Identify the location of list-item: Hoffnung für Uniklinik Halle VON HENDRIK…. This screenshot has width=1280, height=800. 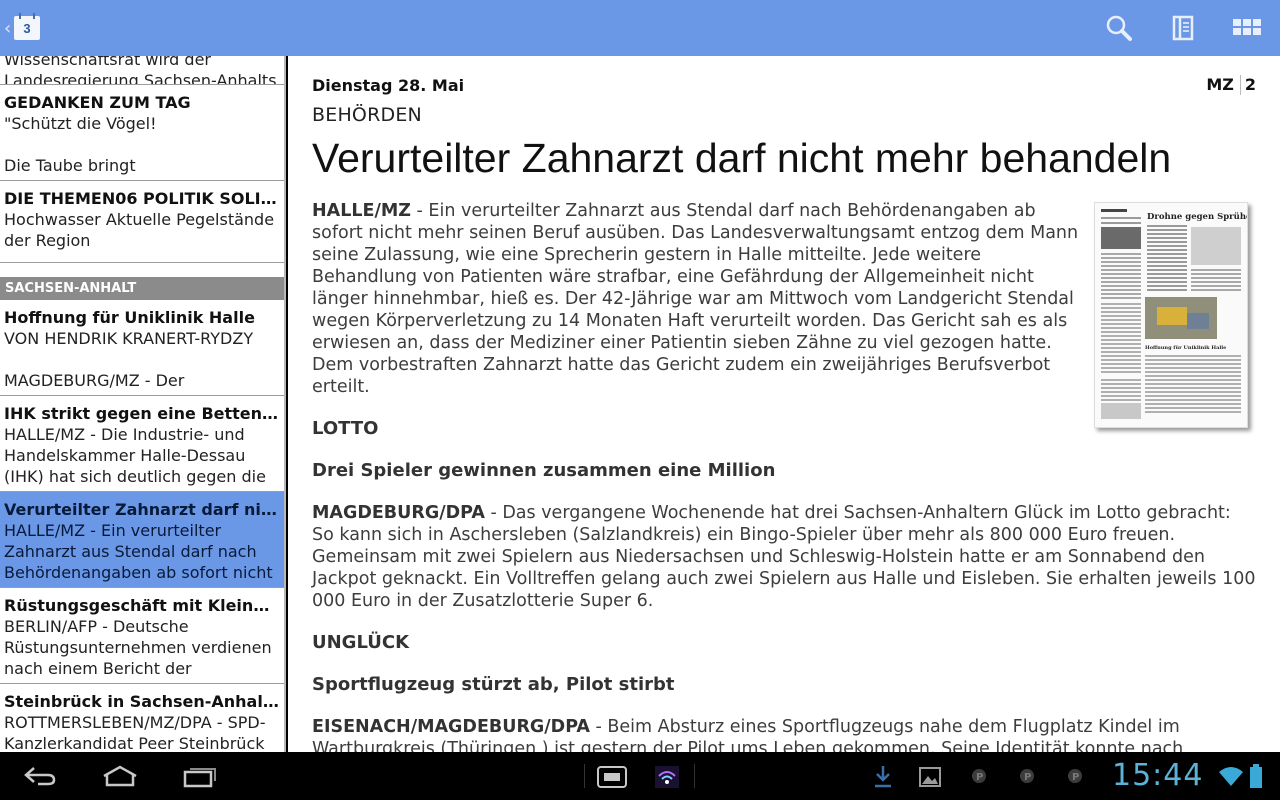
(142, 348).